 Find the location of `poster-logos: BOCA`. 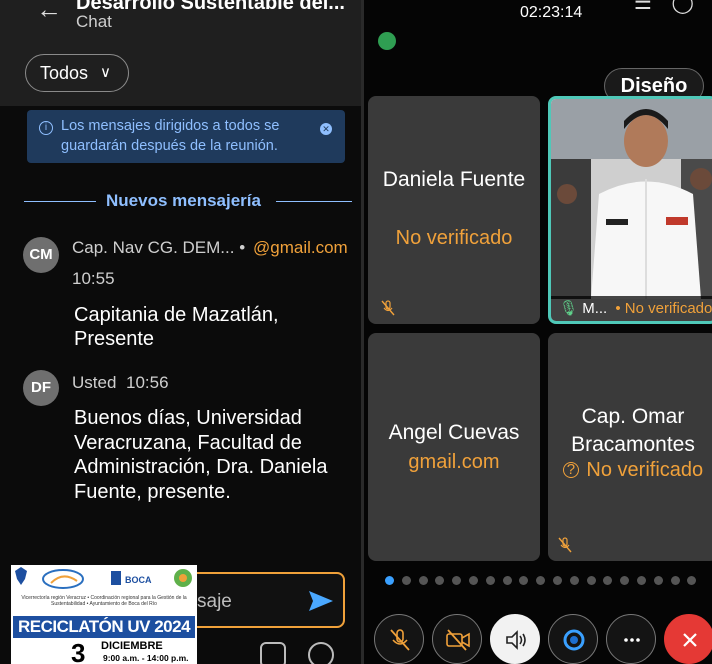

poster-logos: BOCA is located at coordinates (103, 578).